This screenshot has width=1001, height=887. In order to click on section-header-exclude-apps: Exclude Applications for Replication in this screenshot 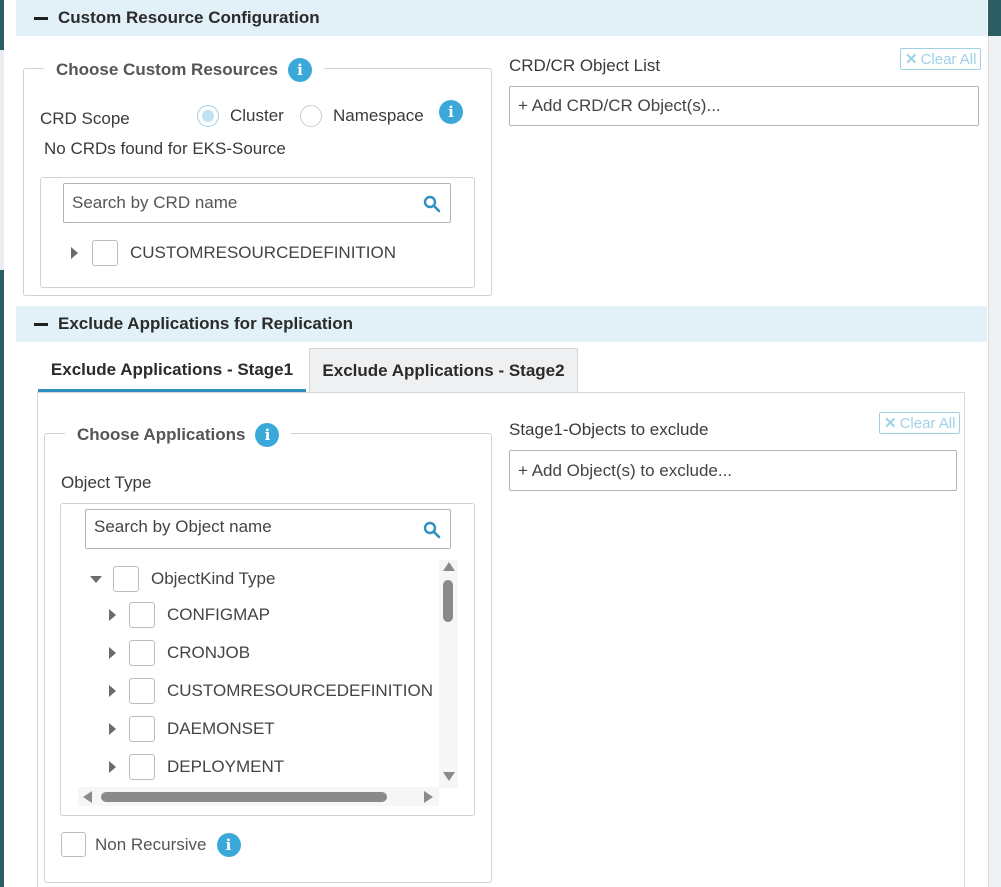, I will do `click(501, 324)`.